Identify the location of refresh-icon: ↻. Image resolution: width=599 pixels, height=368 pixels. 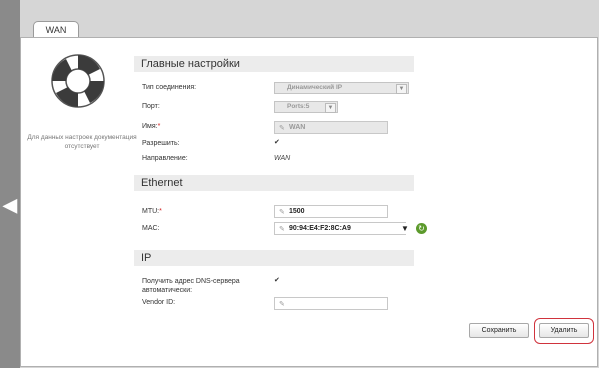
(421, 228).